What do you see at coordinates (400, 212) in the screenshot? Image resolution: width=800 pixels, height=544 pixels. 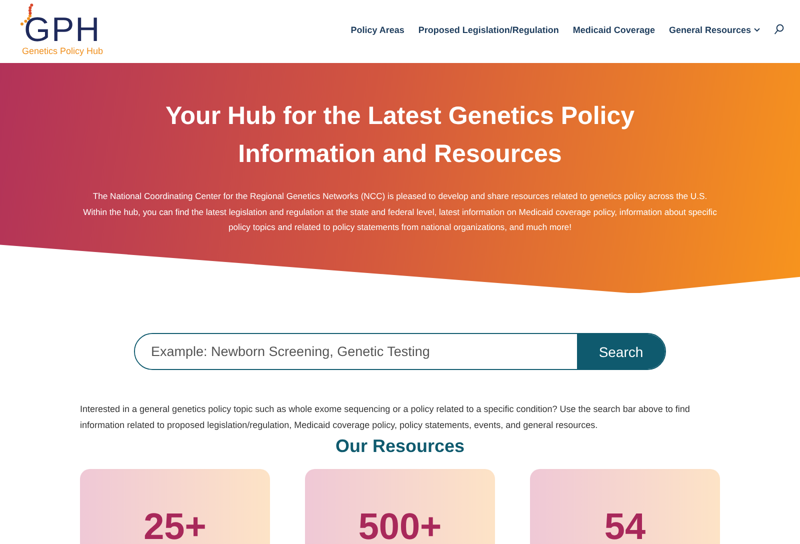 I see `hero-description: The National Coordinating Center for the Regional Genetics Networks (NCC) is pleased to develop and share resources related to genetics policy across the U.S. Within the hub, you can find the latest legislation and regulation at the state and federal level, latest information on Medicaid coverage policy, information about specific policy topics and related to policy statements from national organizations, and much more!` at bounding box center [400, 212].